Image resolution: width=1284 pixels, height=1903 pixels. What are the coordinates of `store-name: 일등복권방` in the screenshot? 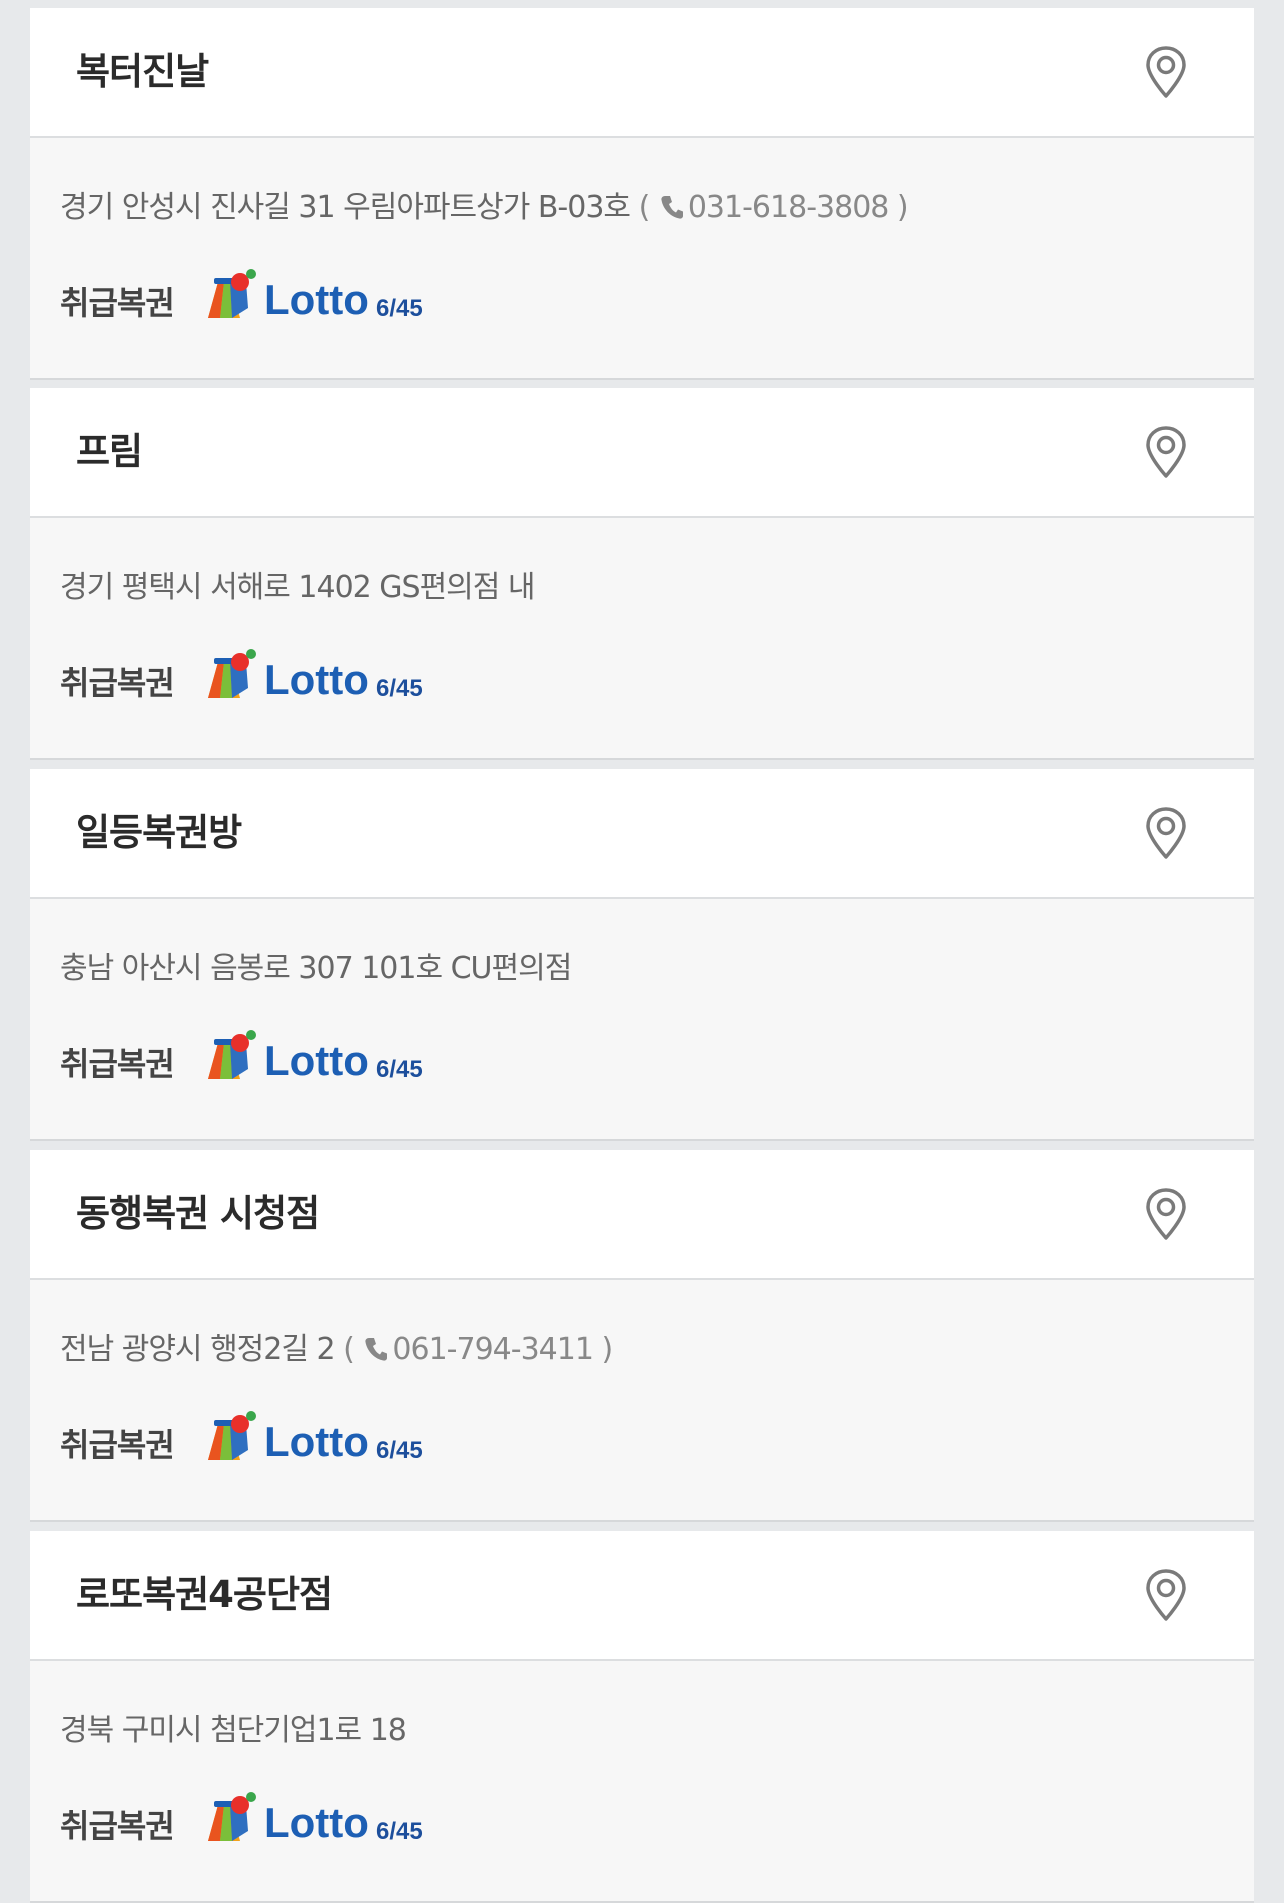 It's located at (159, 832).